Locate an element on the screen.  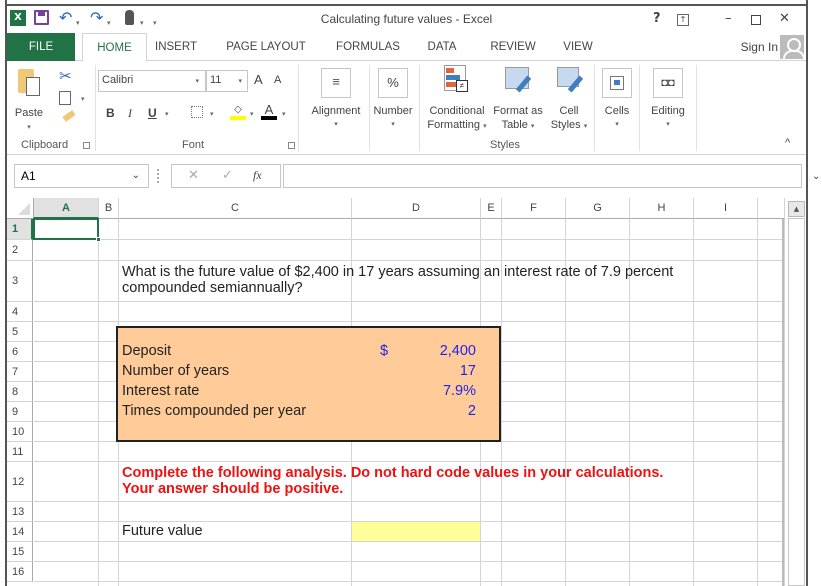
editing-button: ◘◘ Editing ▾ is located at coordinates (668, 97).